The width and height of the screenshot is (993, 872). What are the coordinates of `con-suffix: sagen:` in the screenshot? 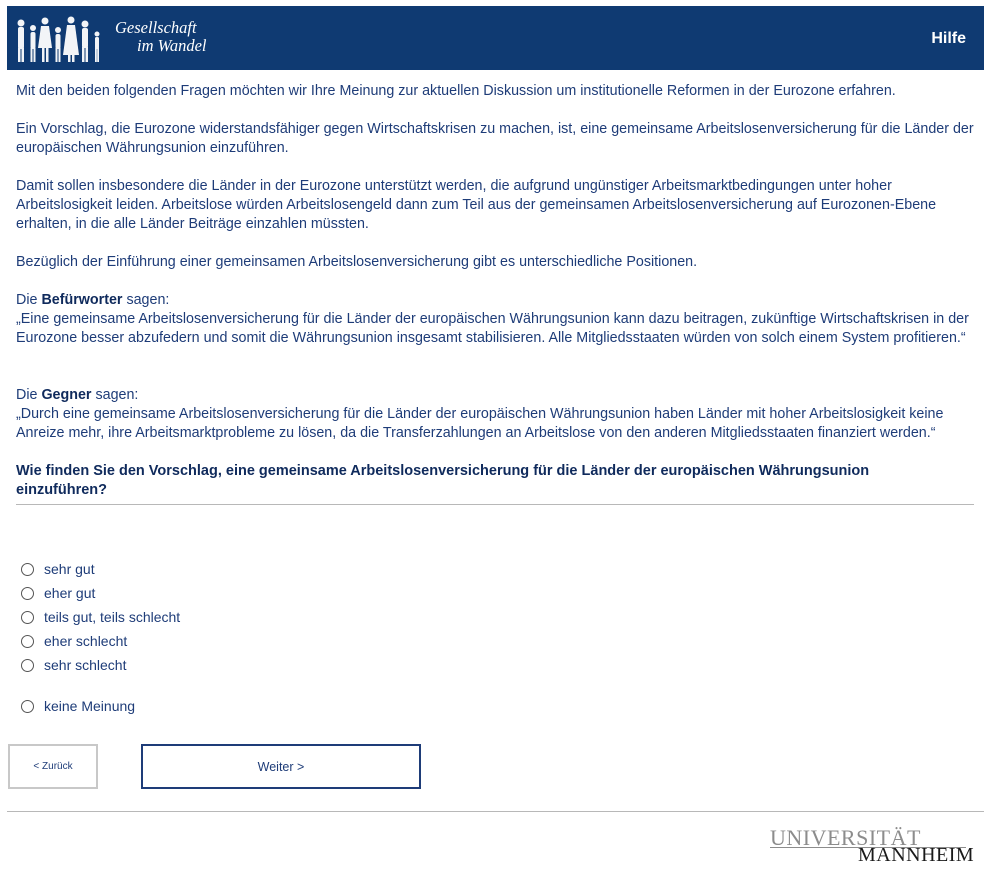 It's located at (115, 395).